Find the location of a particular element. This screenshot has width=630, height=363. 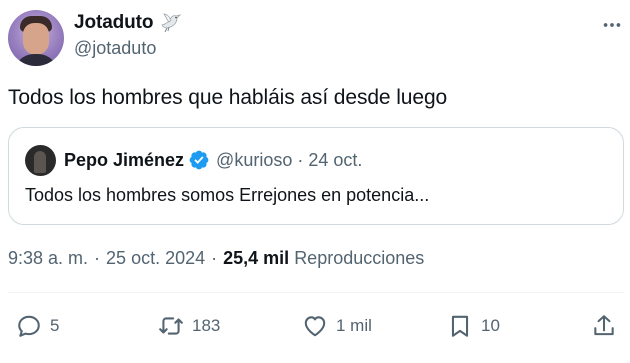

quoted-author-avatar is located at coordinates (40, 160).